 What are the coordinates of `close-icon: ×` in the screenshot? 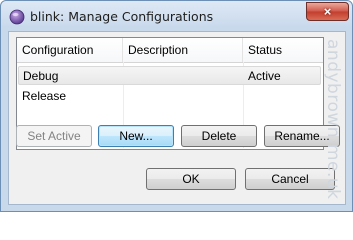 It's located at (327, 11).